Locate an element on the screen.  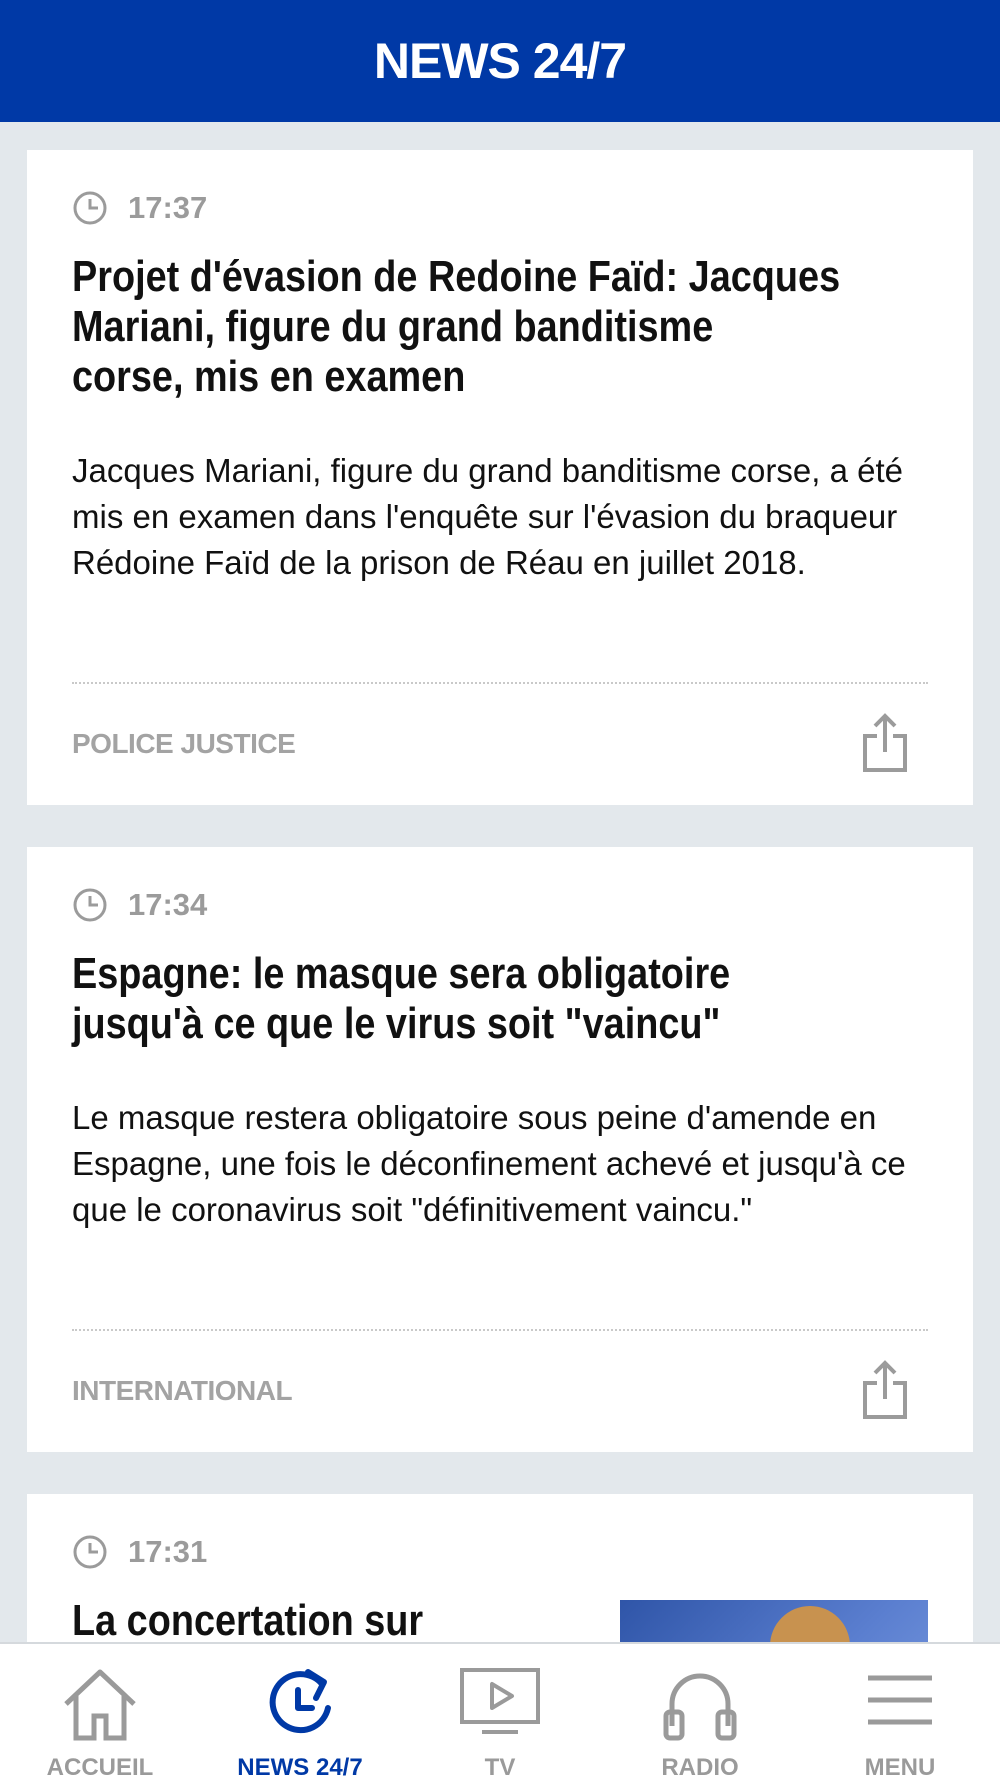
headline-line: corse, mis en examen is located at coordinates (269, 376).